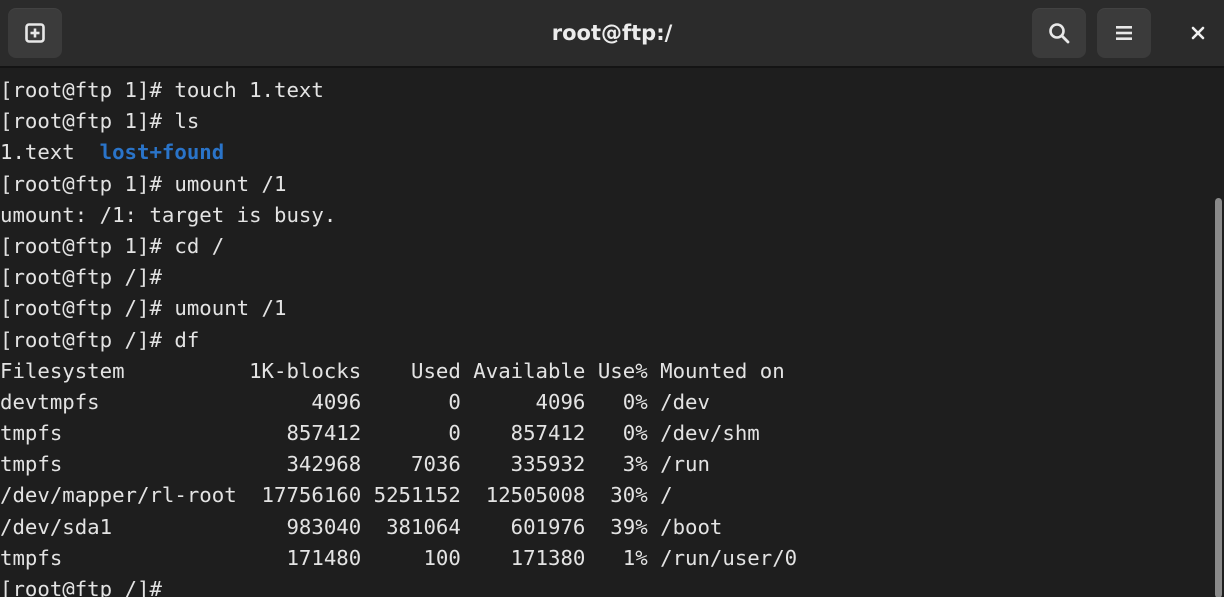 This screenshot has width=1224, height=597. Describe the element at coordinates (1198, 33) in the screenshot. I see `close-button` at that location.